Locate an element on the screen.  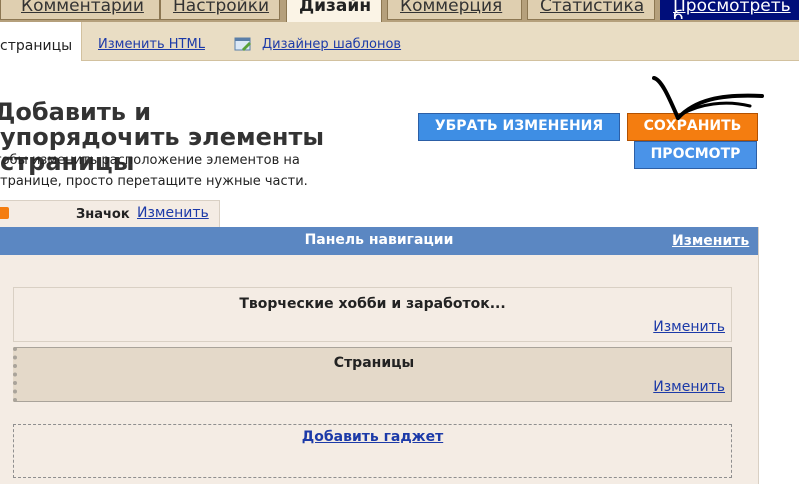
template-designer-icon is located at coordinates (242, 44).